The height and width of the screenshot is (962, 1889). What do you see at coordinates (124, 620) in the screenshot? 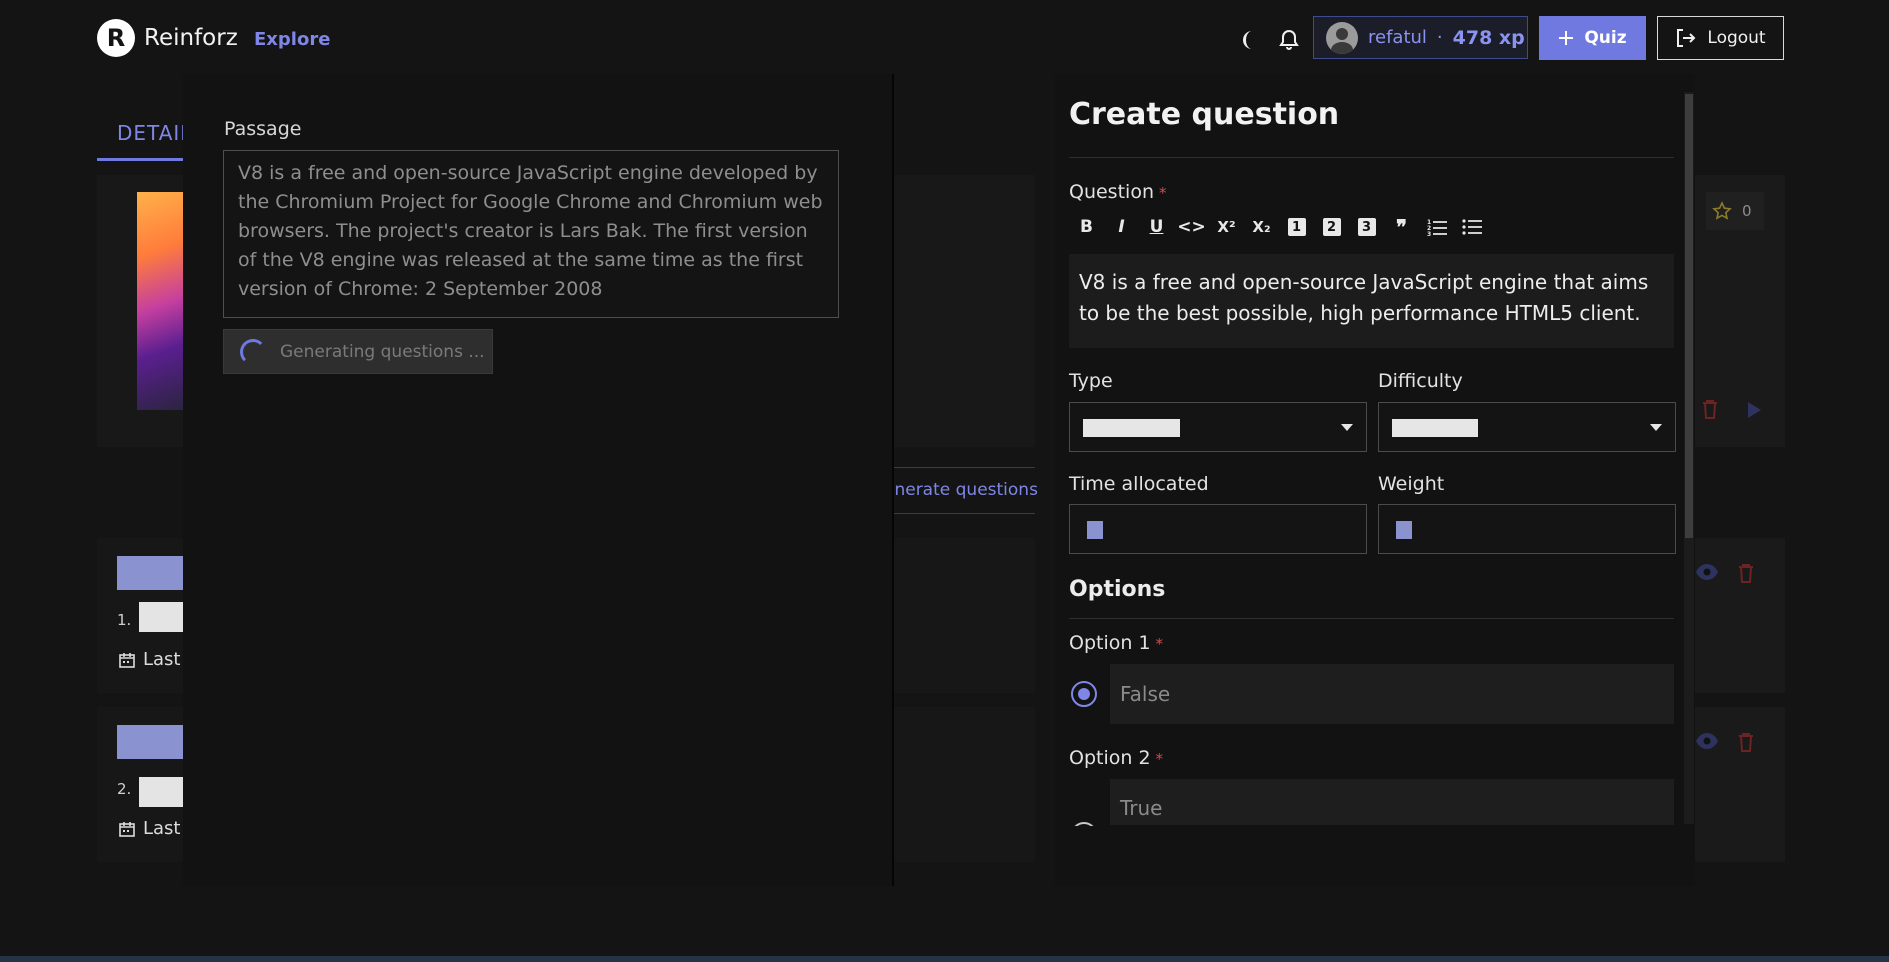
I see `question-number: 1.` at bounding box center [124, 620].